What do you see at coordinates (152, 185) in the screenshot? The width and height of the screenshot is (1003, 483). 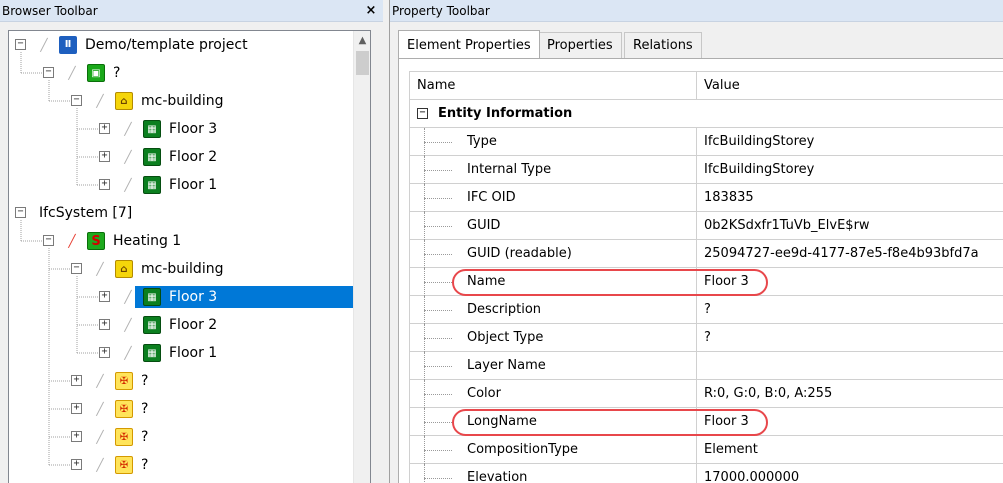 I see `storey-icon: ▦` at bounding box center [152, 185].